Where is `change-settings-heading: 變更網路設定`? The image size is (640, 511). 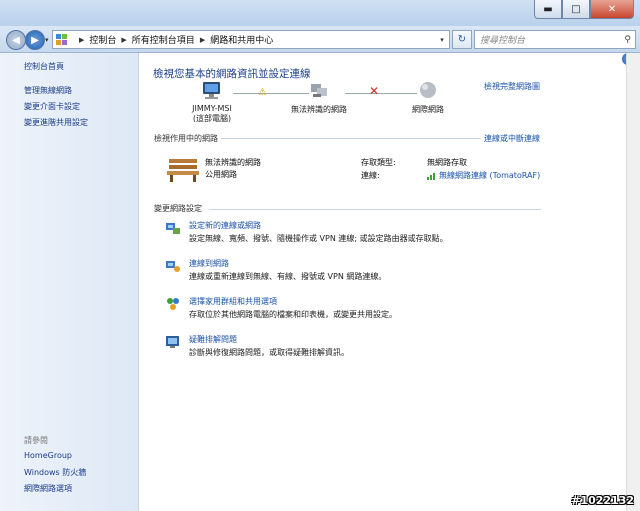
change-settings-heading: 變更網路設定 is located at coordinates (178, 208).